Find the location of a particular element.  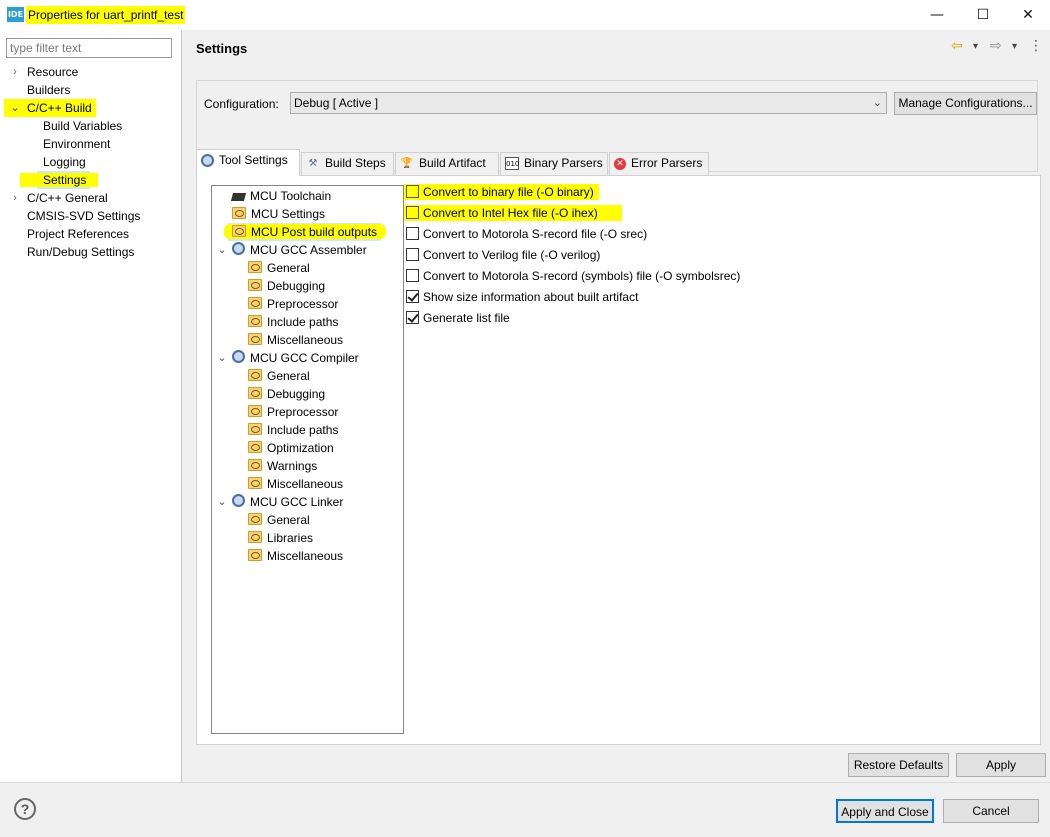

view-menu-icon: ⋮ is located at coordinates (1036, 46).